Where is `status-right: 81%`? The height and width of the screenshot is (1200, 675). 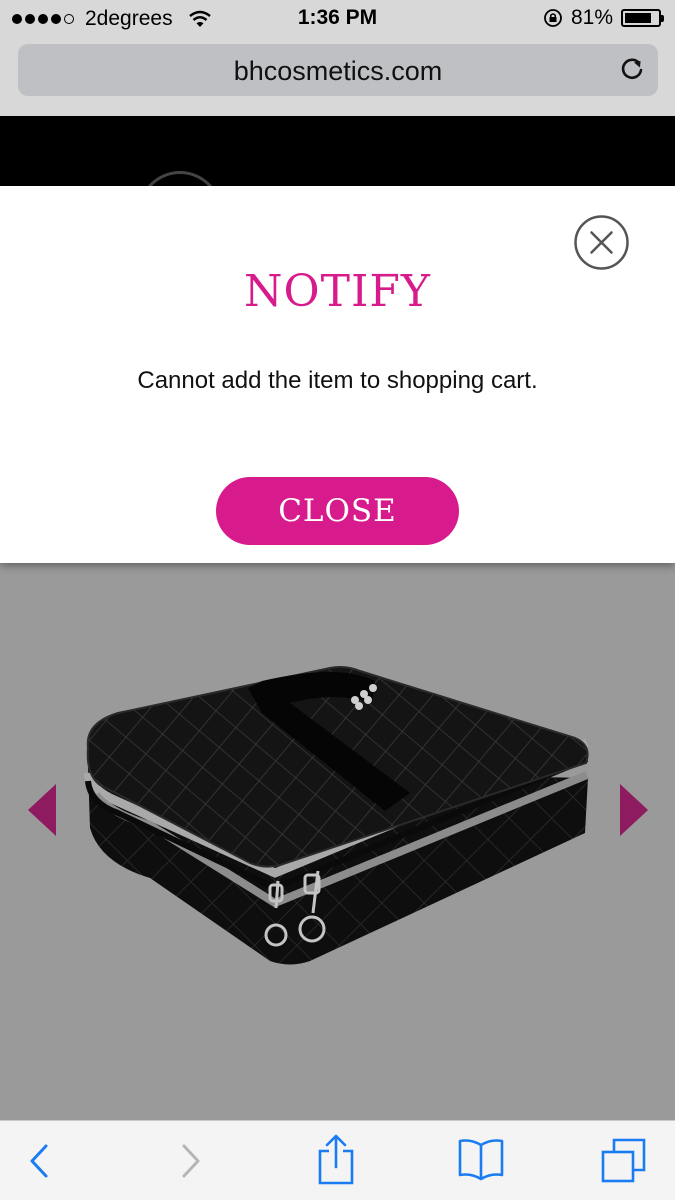 status-right: 81% is located at coordinates (603, 18).